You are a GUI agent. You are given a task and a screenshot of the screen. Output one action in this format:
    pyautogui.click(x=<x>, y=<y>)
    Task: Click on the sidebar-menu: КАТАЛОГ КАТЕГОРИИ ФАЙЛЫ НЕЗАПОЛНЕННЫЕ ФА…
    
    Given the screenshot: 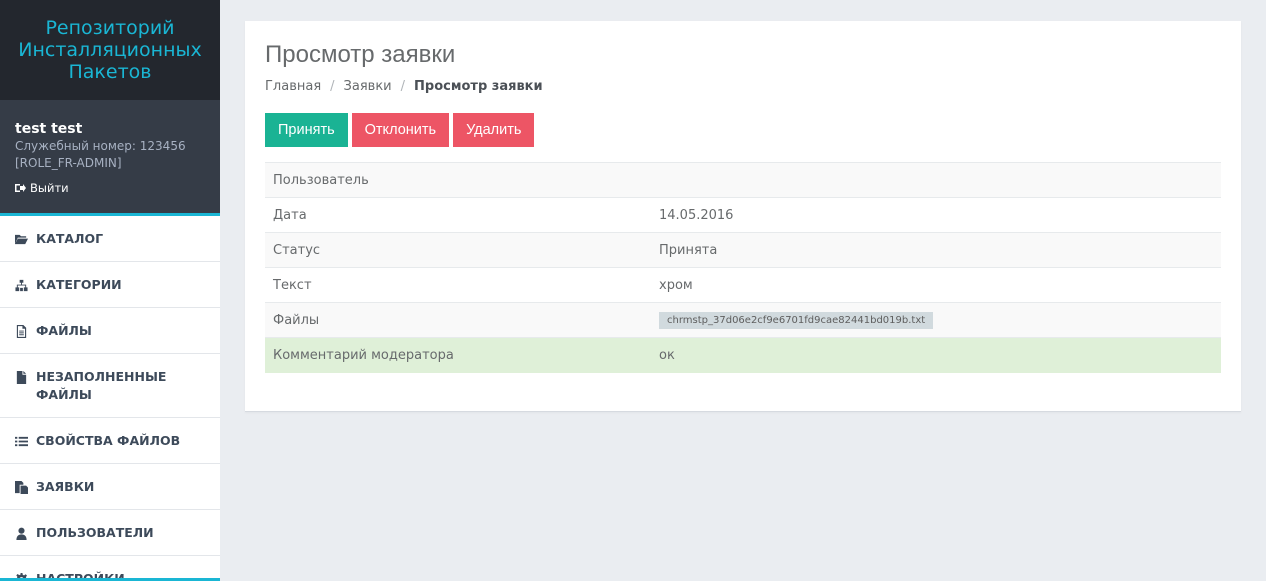 What is the action you would take?
    pyautogui.click(x=110, y=398)
    